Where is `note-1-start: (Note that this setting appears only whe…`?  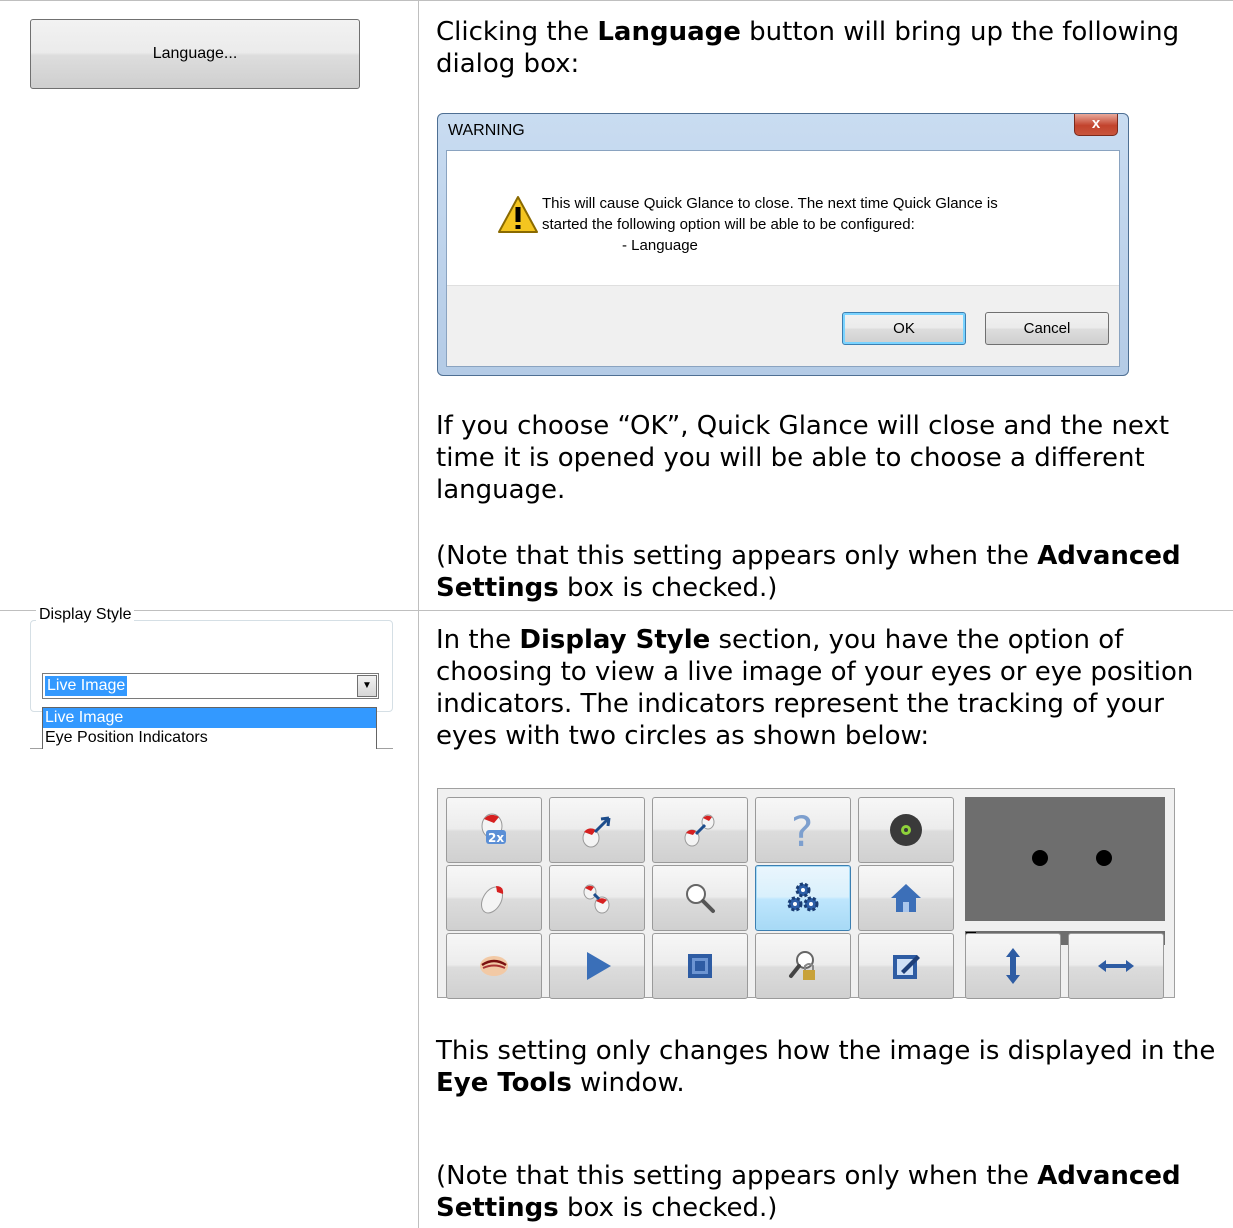 note-1-start: (Note that this setting appears only whe… is located at coordinates (737, 556).